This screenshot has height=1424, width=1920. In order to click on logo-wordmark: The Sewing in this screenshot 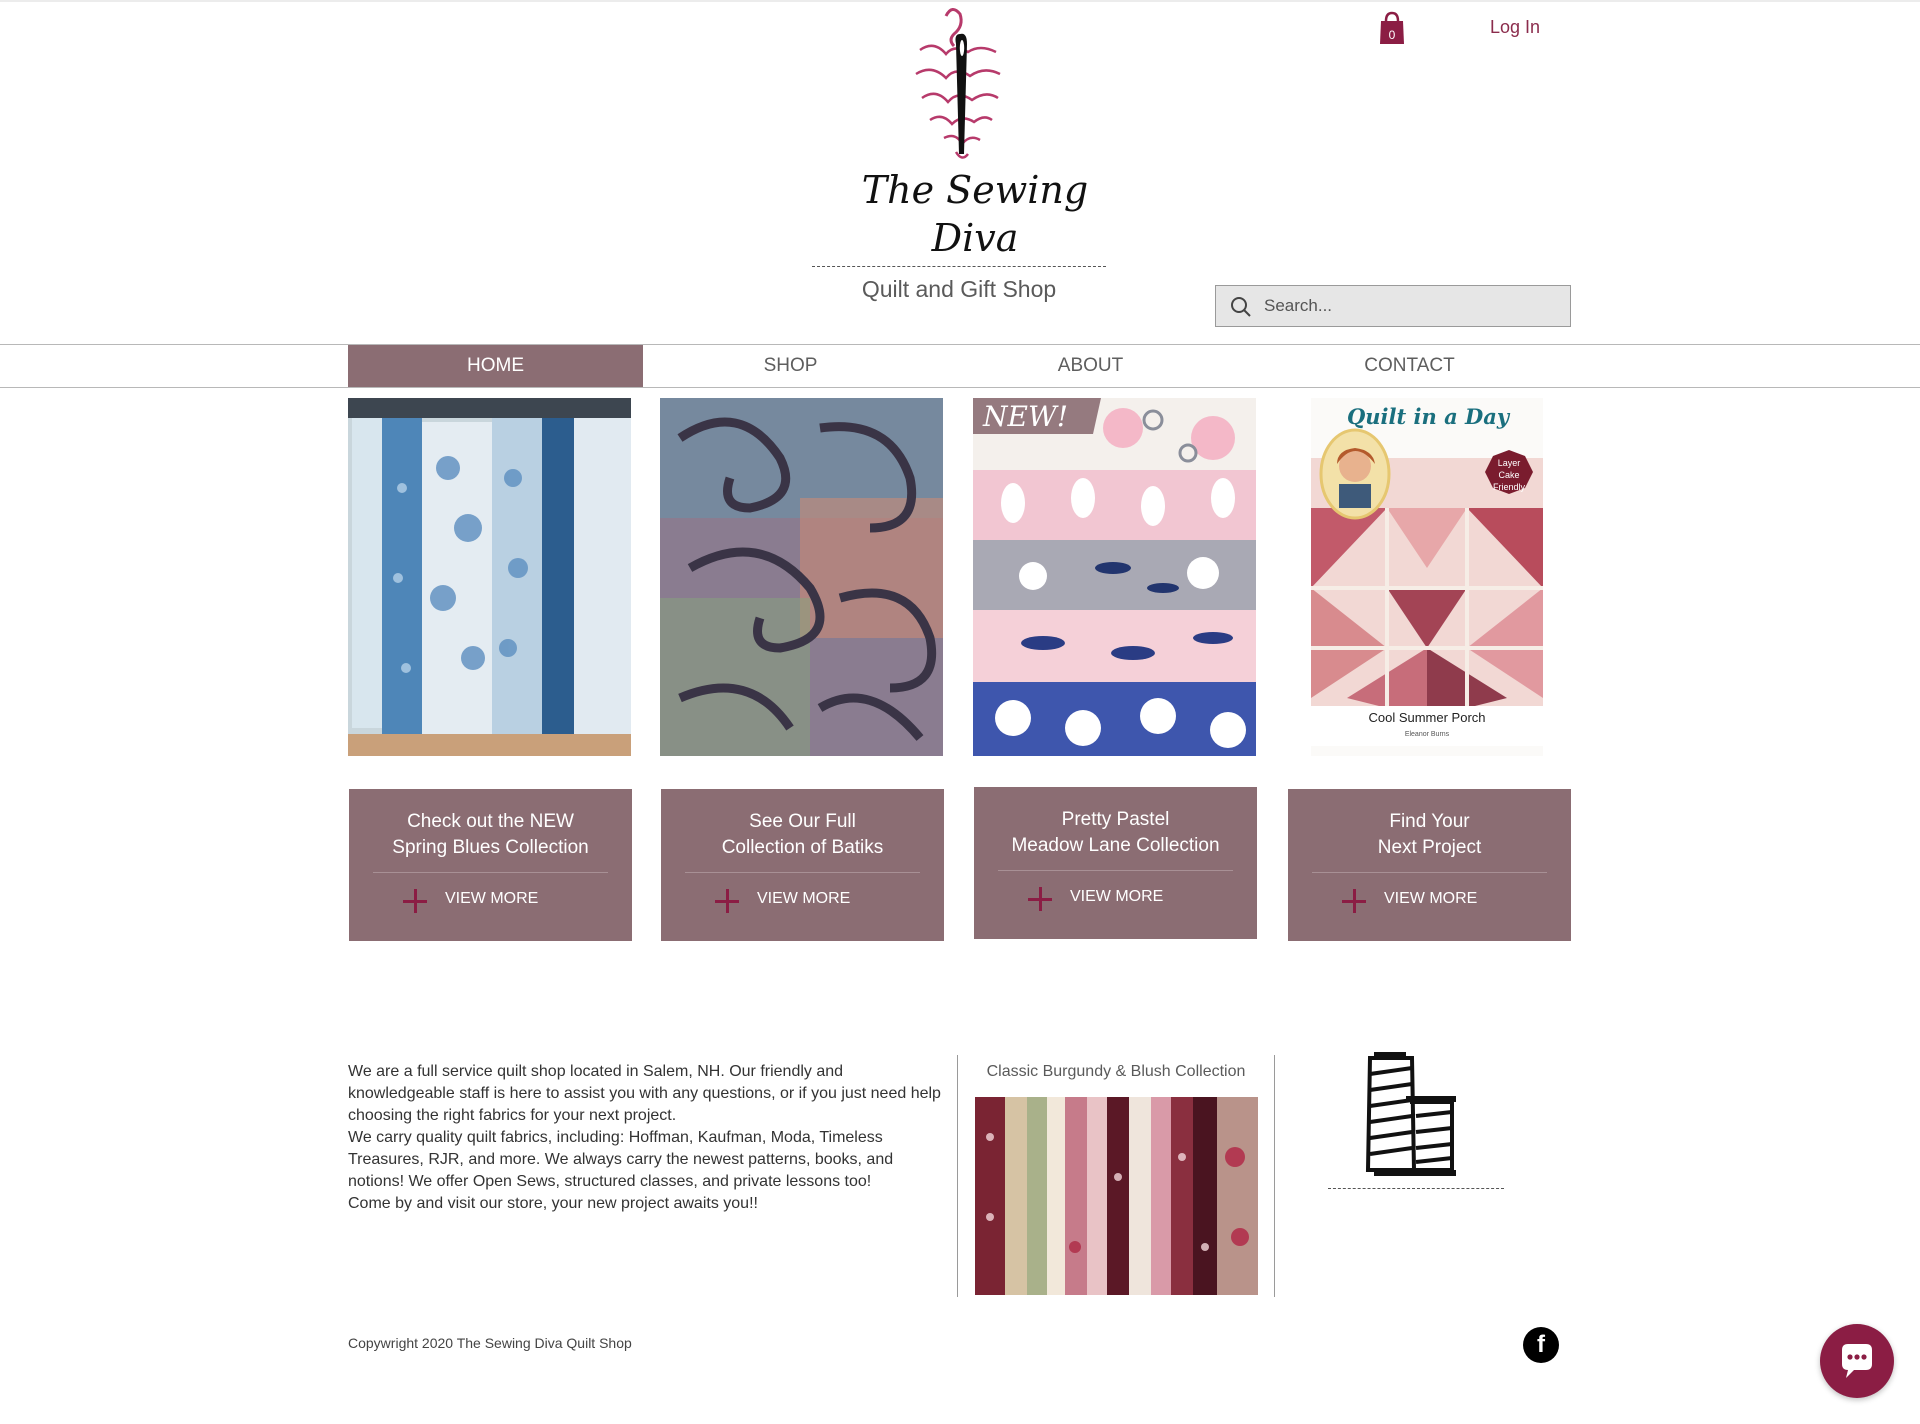, I will do `click(975, 190)`.